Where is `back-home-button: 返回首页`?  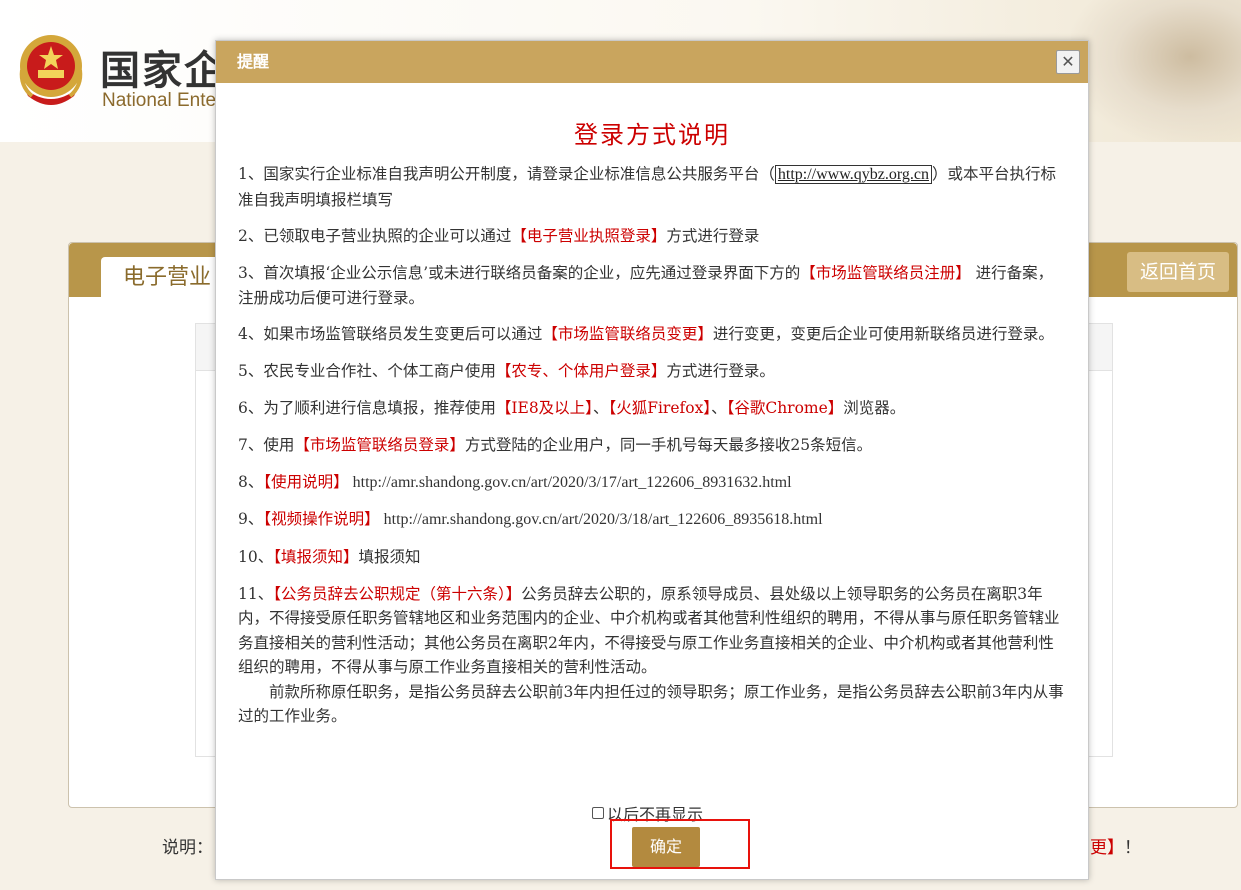
back-home-button: 返回首页 is located at coordinates (1178, 272).